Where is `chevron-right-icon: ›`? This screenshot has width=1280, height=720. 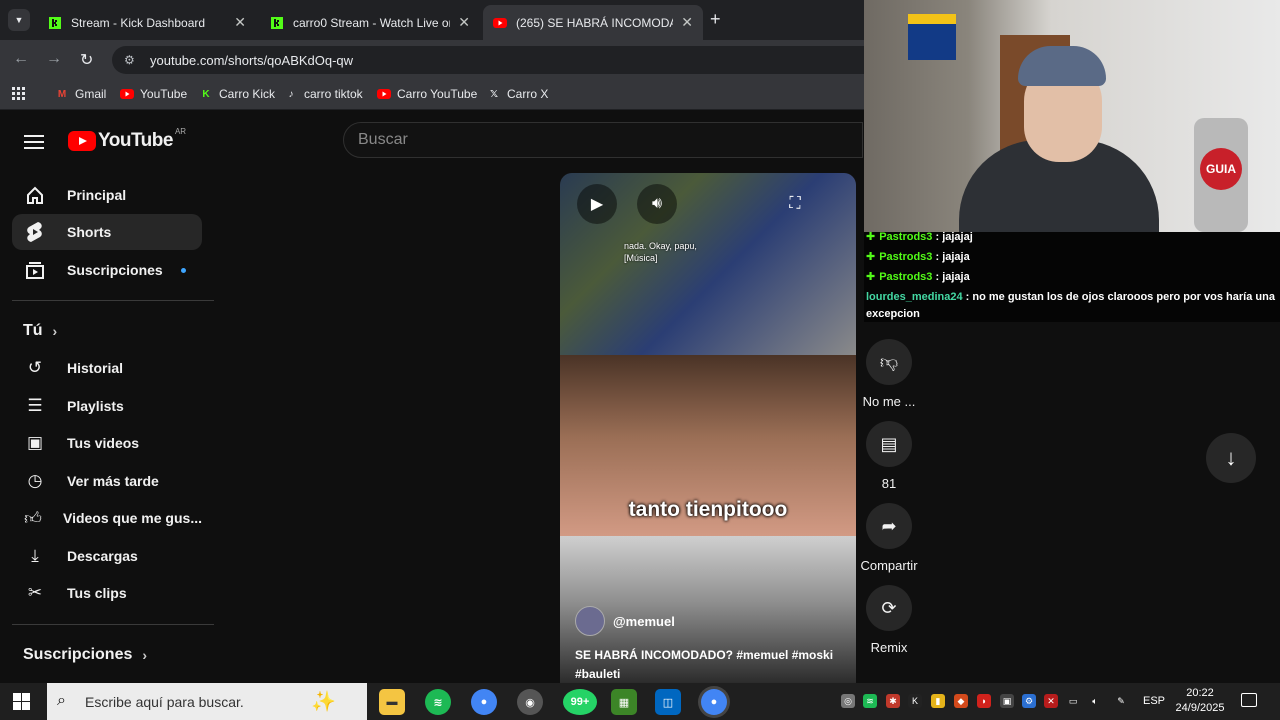
chevron-right-icon: › is located at coordinates (145, 655).